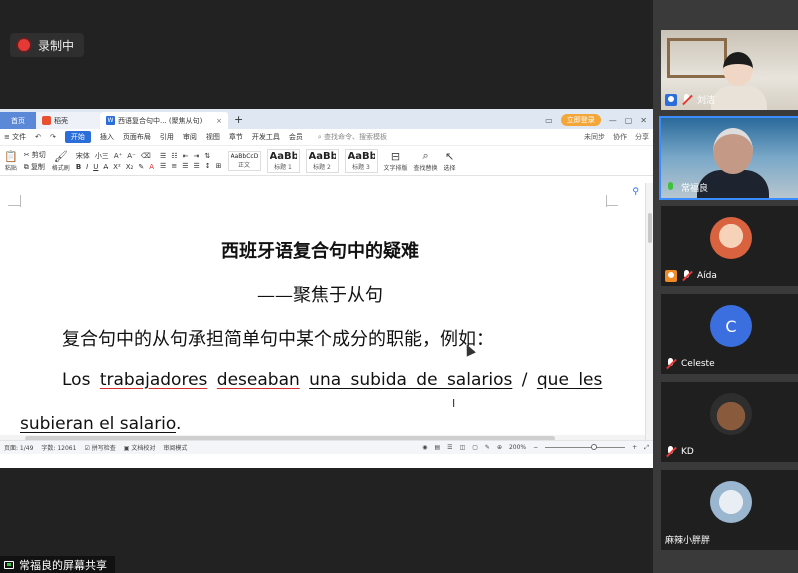 Image resolution: width=798 pixels, height=573 pixels. What do you see at coordinates (438, 447) in the screenshot?
I see `page-view-icon: ▤` at bounding box center [438, 447].